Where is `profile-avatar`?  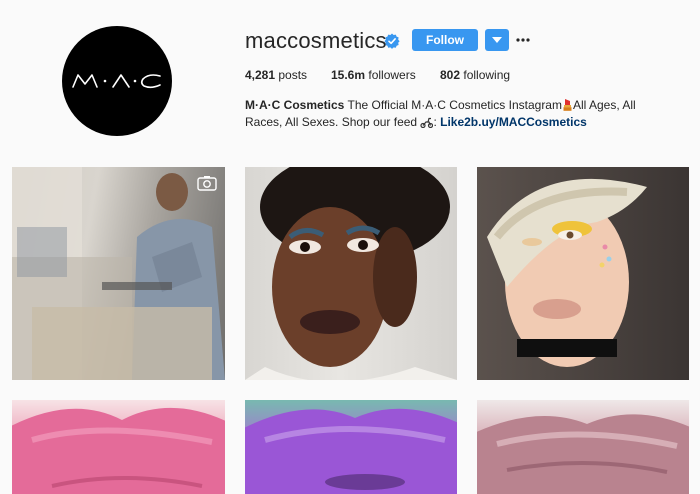 profile-avatar is located at coordinates (117, 81).